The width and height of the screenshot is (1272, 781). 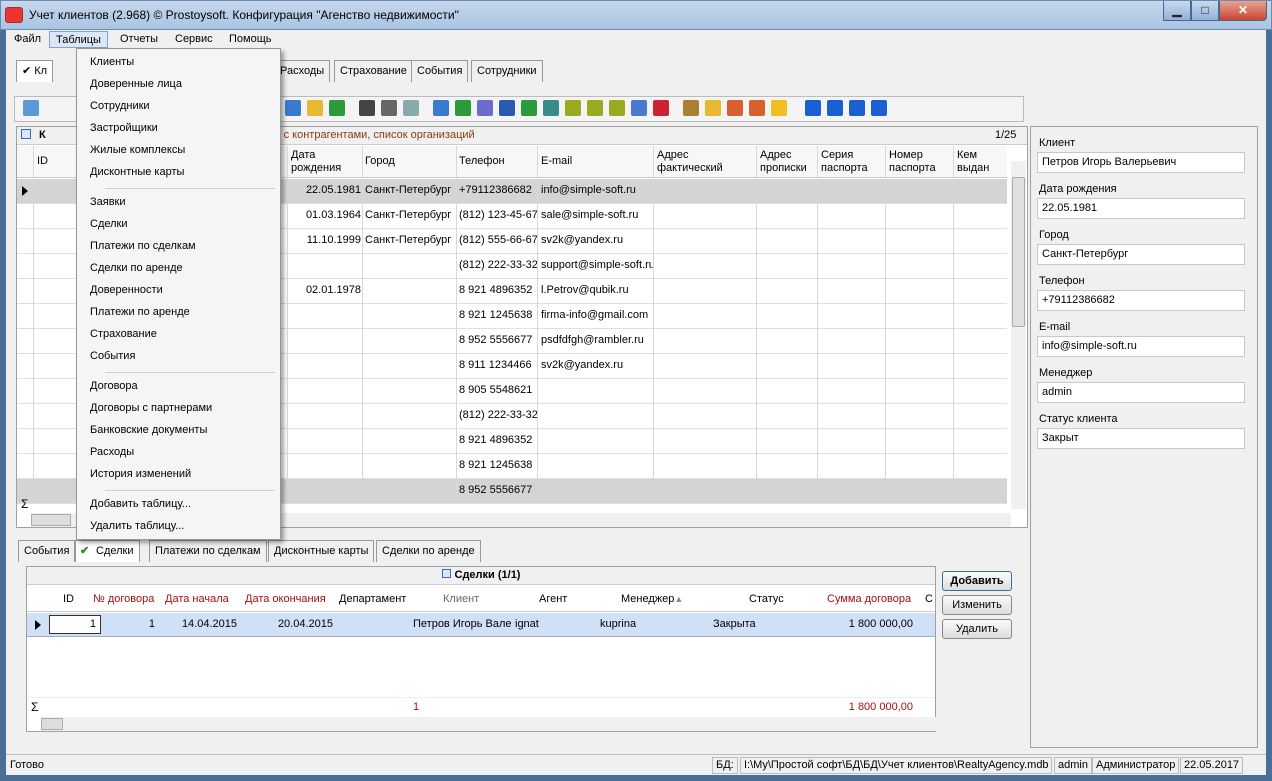 What do you see at coordinates (178, 172) in the screenshot?
I see `menu-item-discount-cards: Дисконтные карты` at bounding box center [178, 172].